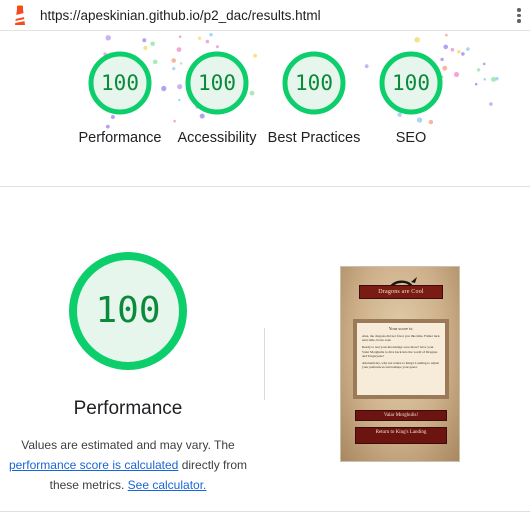  What do you see at coordinates (265, 511) in the screenshot?
I see `bottom-divider` at bounding box center [265, 511].